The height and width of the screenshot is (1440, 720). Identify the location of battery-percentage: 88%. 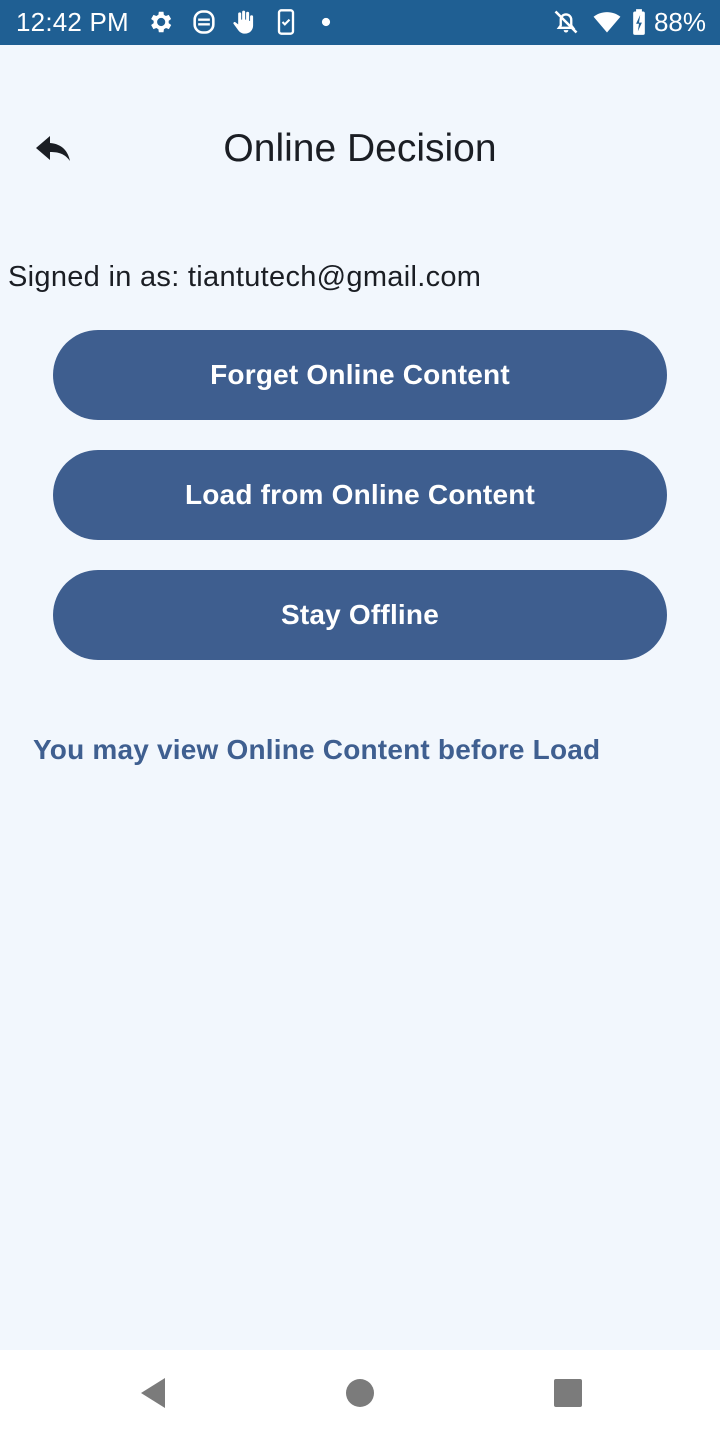
(679, 22).